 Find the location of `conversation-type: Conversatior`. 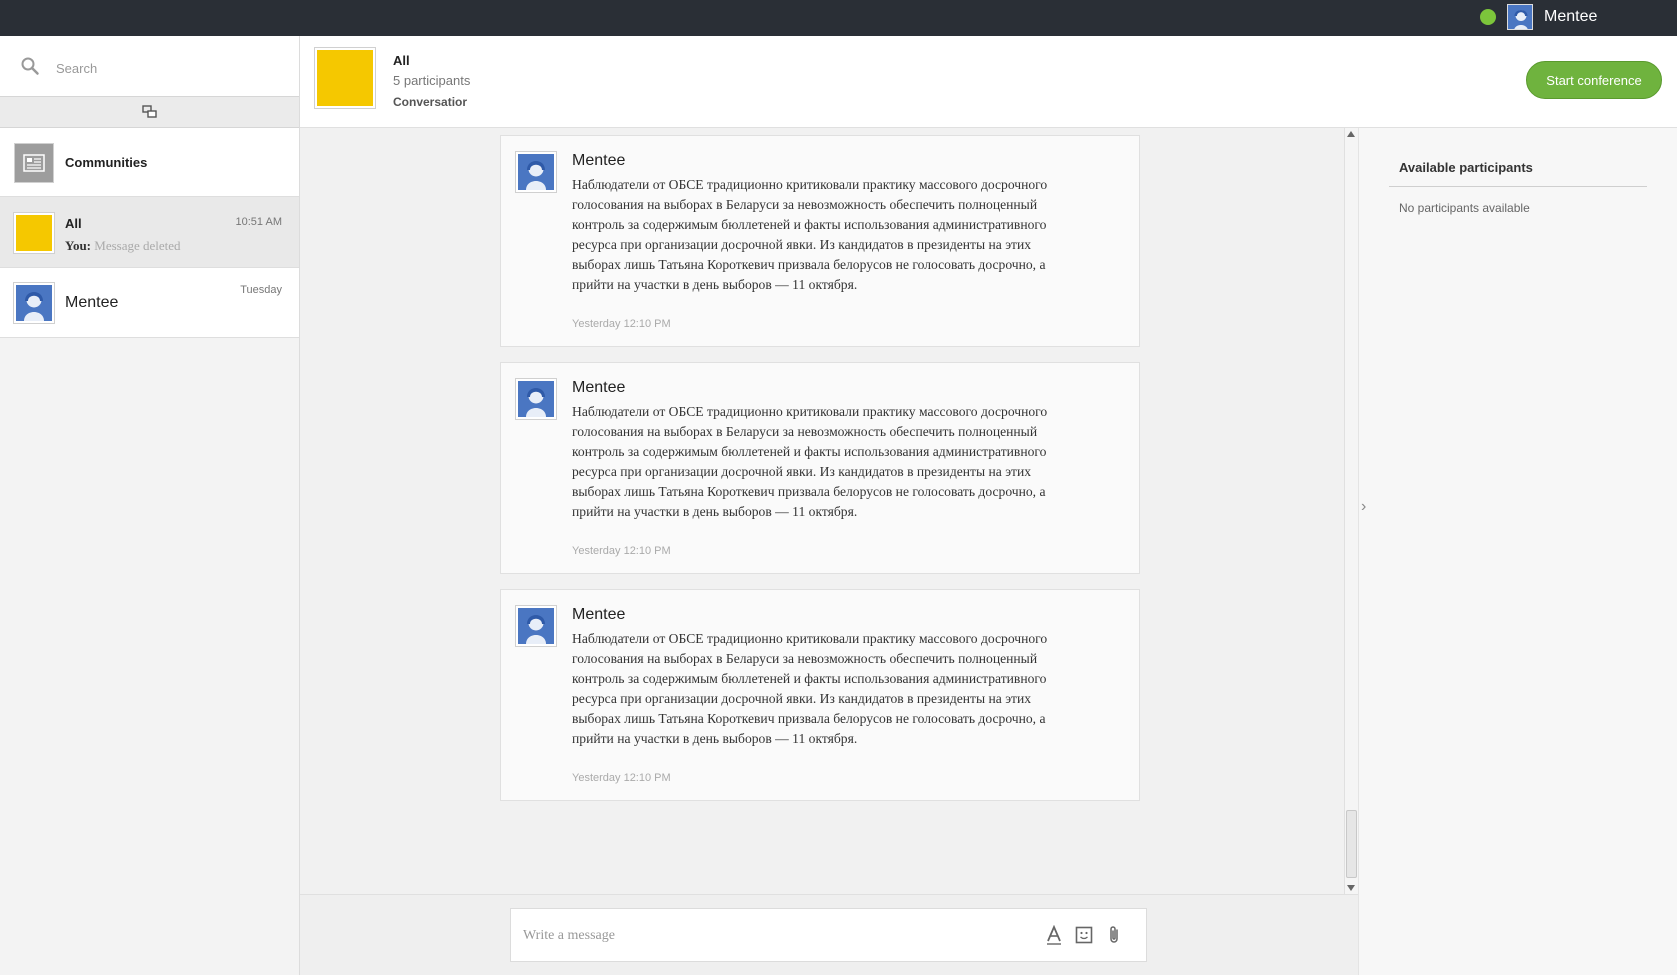

conversation-type: Conversatior is located at coordinates (430, 102).